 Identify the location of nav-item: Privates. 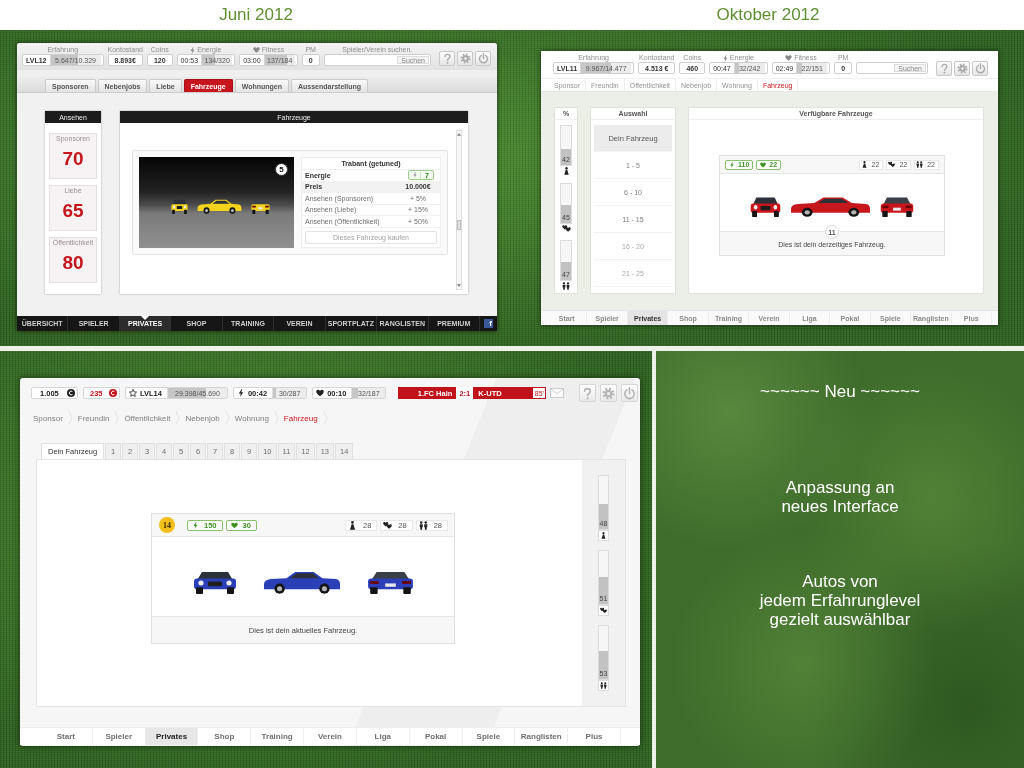
(172, 736).